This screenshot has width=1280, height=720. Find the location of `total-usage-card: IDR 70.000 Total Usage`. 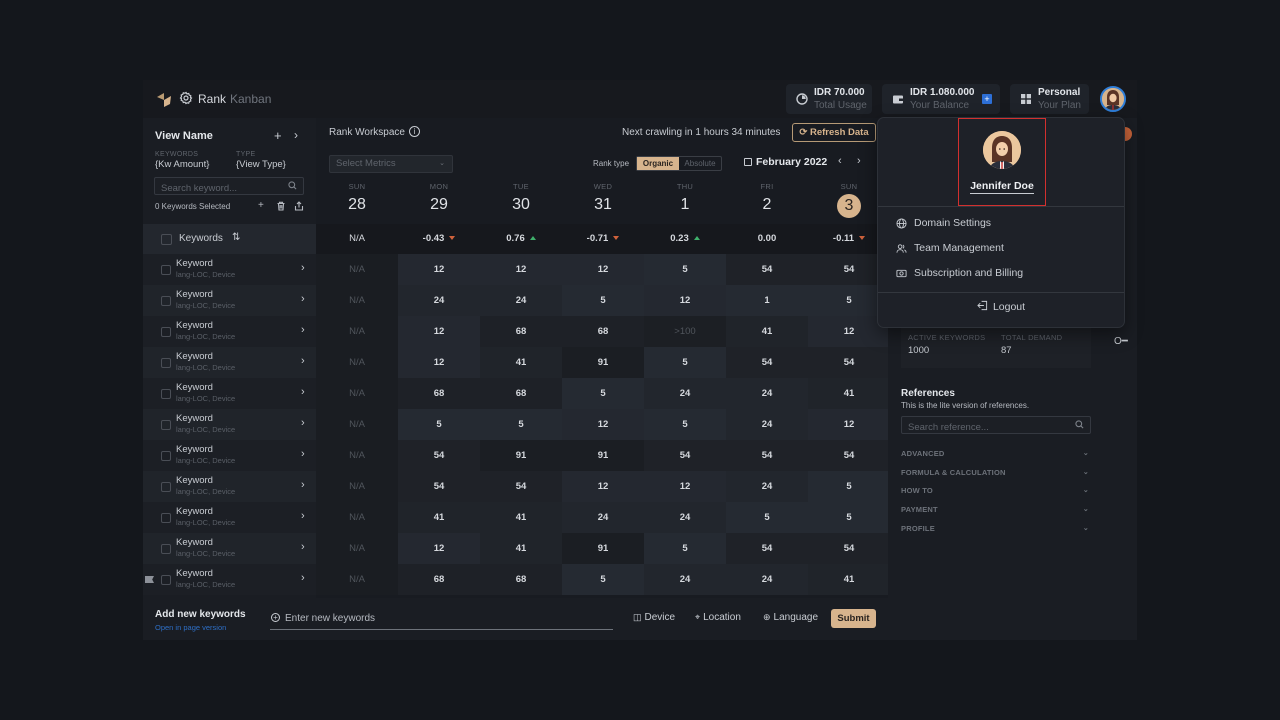

total-usage-card: IDR 70.000 Total Usage is located at coordinates (829, 99).